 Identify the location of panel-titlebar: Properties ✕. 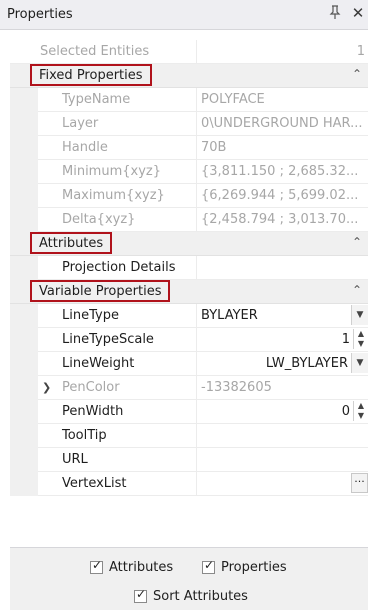
(184, 15).